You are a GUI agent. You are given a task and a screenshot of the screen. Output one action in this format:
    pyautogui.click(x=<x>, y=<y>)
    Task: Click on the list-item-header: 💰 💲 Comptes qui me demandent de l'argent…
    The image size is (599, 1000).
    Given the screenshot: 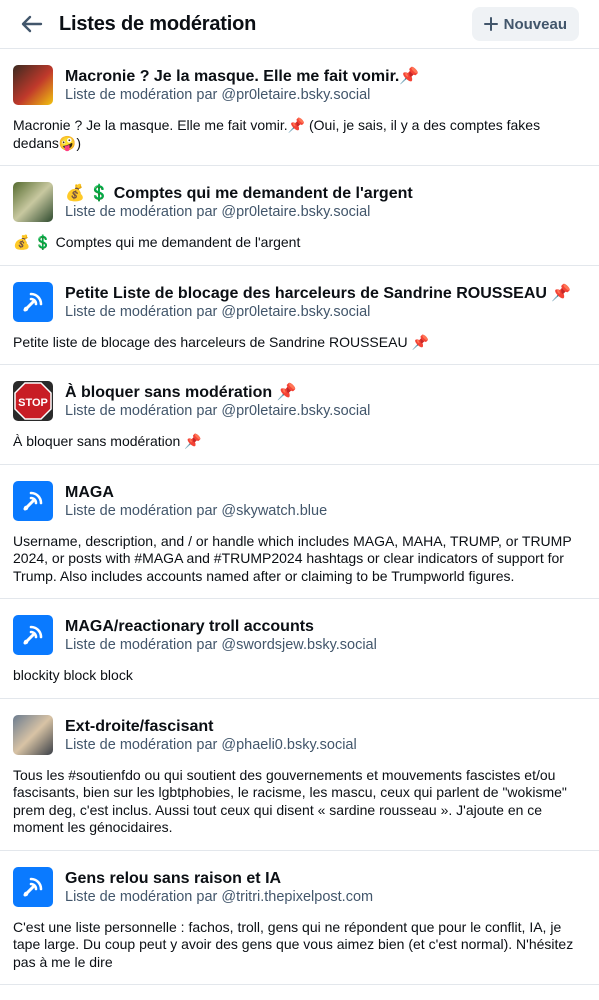 What is the action you would take?
    pyautogui.click(x=299, y=202)
    